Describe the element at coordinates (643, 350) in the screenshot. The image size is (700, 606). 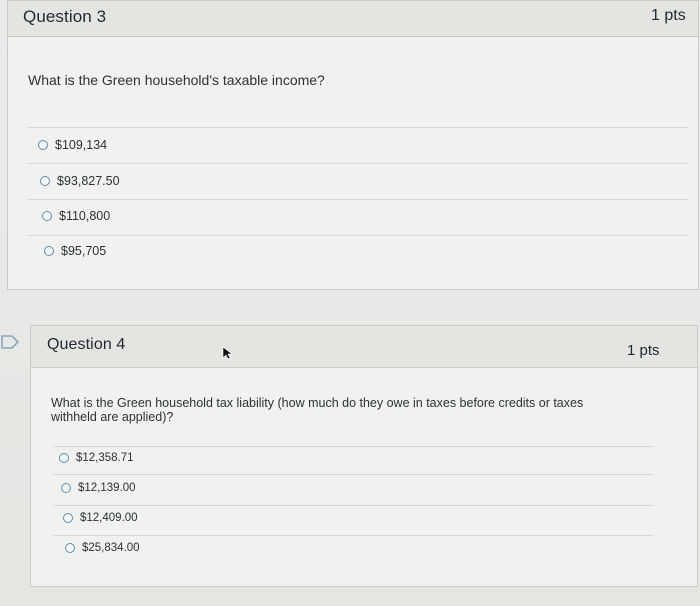
I see `question-4-points: 1 pts` at that location.